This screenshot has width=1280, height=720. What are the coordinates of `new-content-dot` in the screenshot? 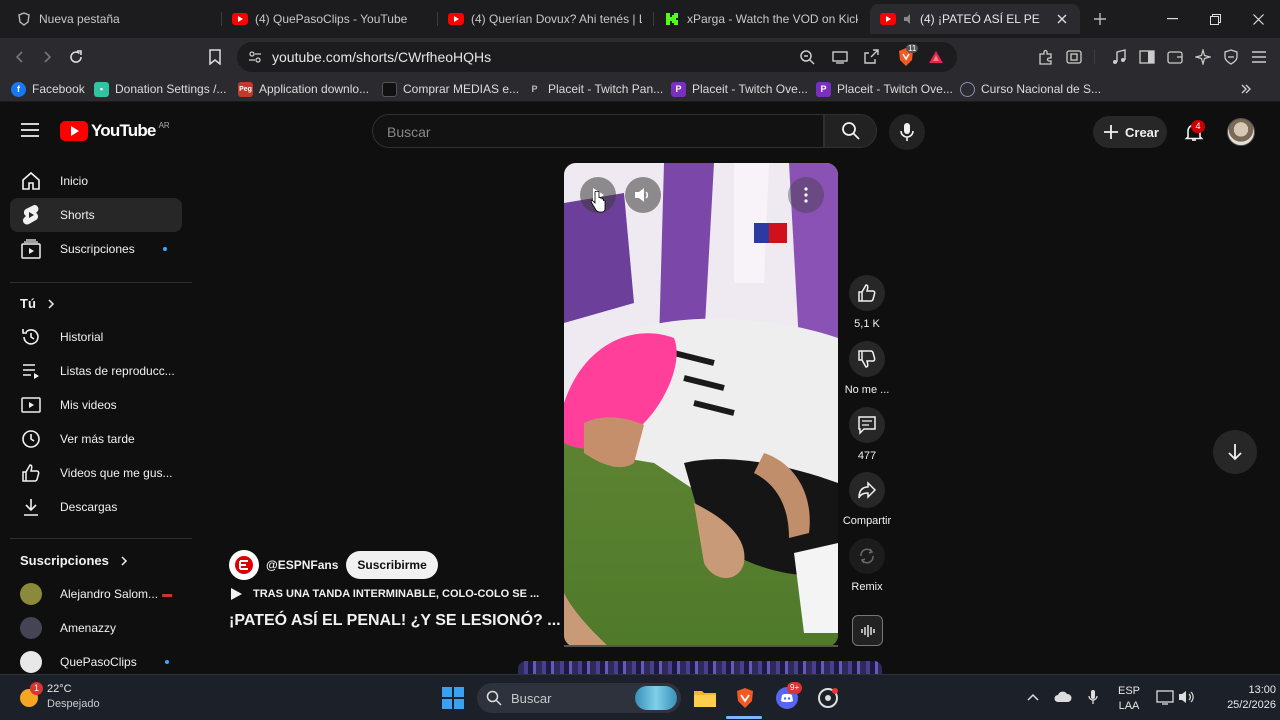 It's located at (164, 249).